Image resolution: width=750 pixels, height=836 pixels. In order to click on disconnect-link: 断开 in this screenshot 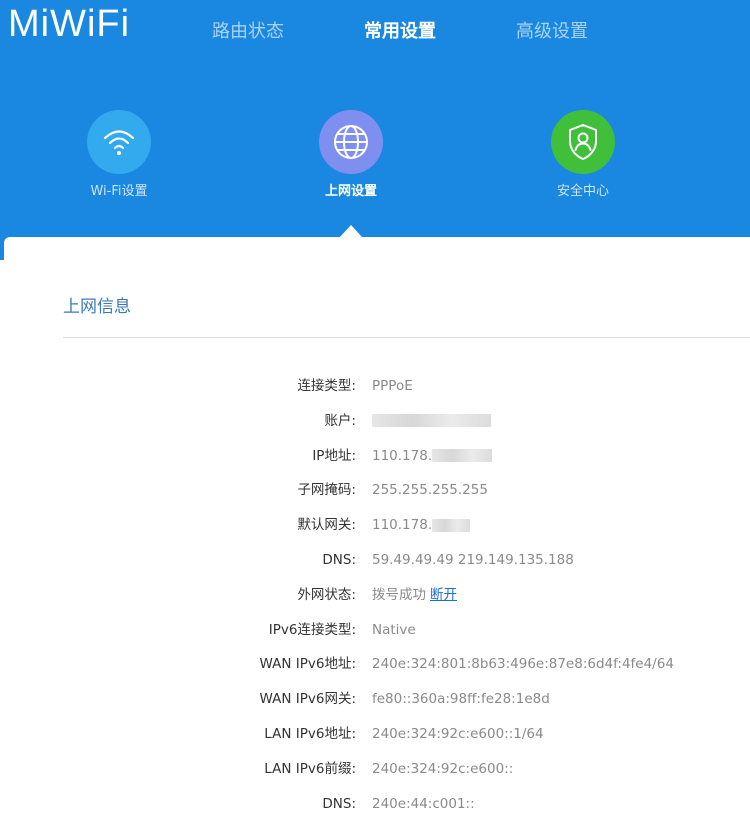, I will do `click(443, 595)`.